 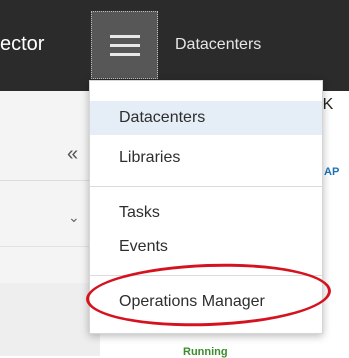 I want to click on collapse-pane-icon: «, so click(x=72, y=154).